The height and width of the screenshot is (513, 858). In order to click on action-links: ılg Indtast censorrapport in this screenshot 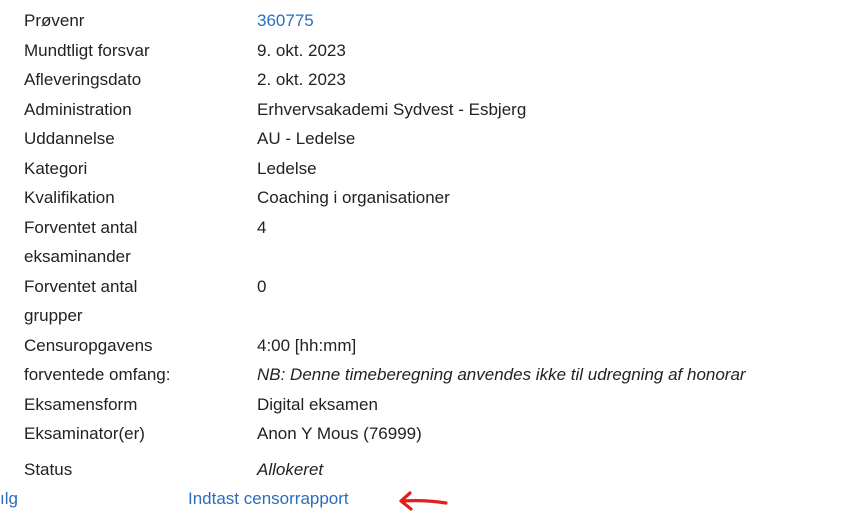, I will do `click(429, 499)`.